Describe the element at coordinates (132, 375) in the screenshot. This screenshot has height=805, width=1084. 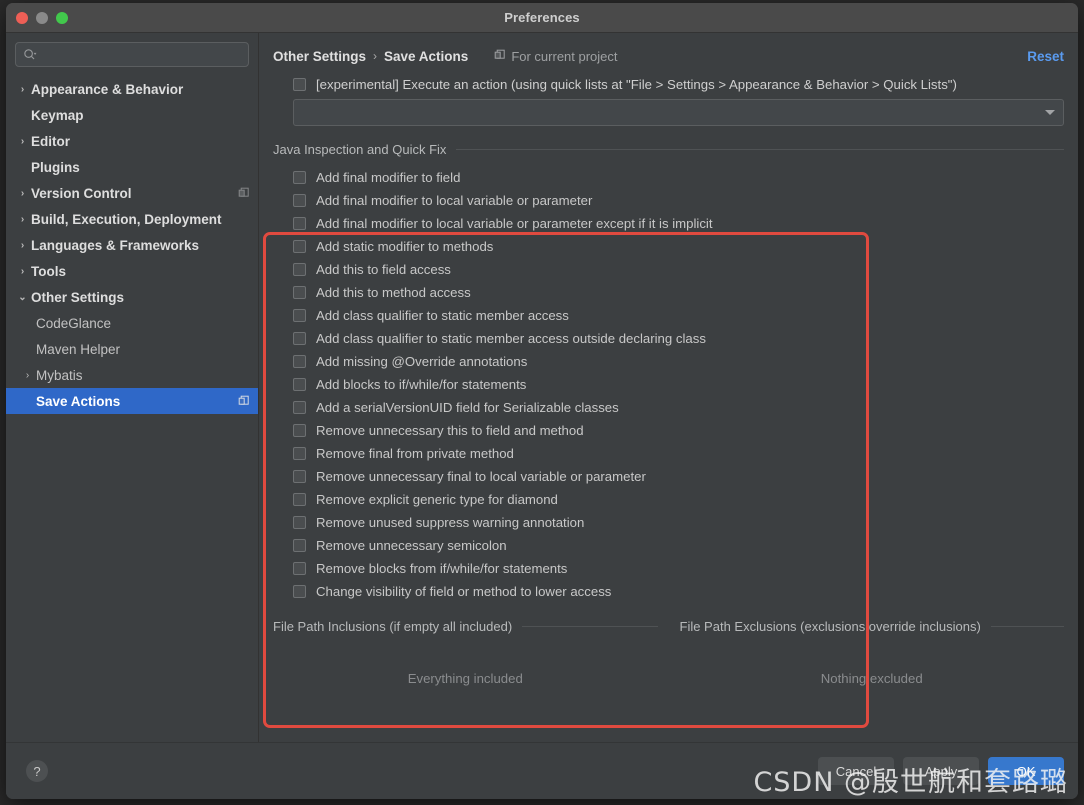
I see `sidebar-item-mybatis: › Mybatis` at that location.